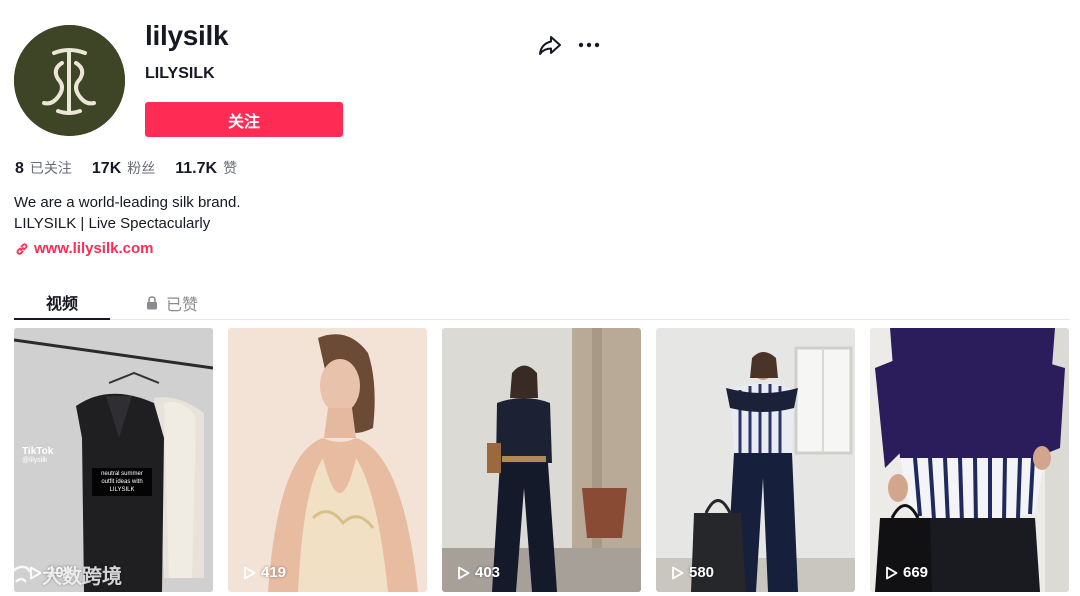 The image size is (1080, 596). What do you see at coordinates (244, 119) in the screenshot?
I see `follow-button: 关注` at bounding box center [244, 119].